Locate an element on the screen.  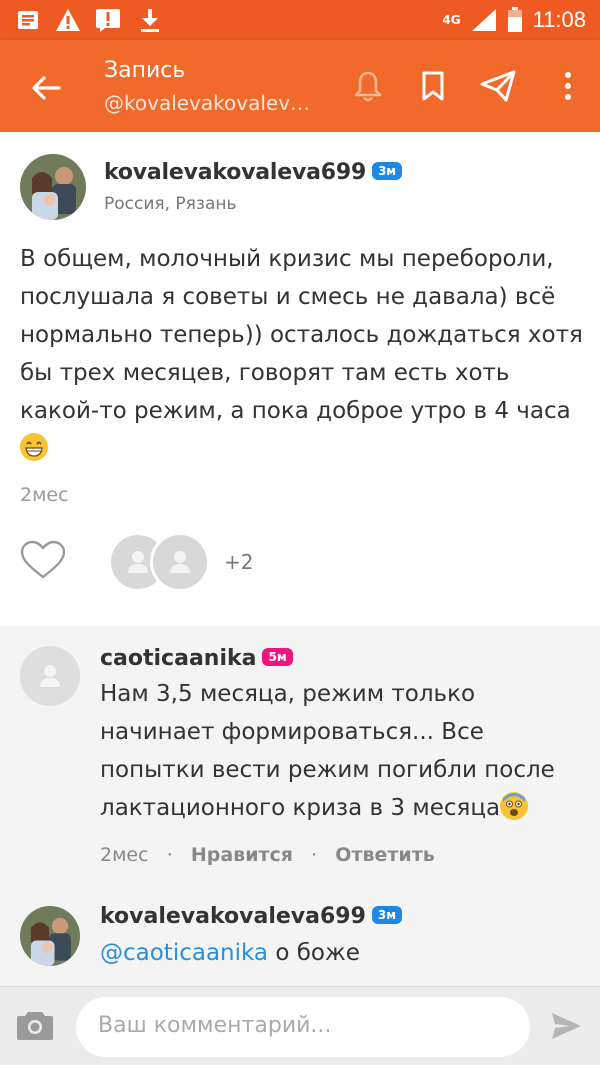
mention-link: @caoticaanika is located at coordinates (184, 953).